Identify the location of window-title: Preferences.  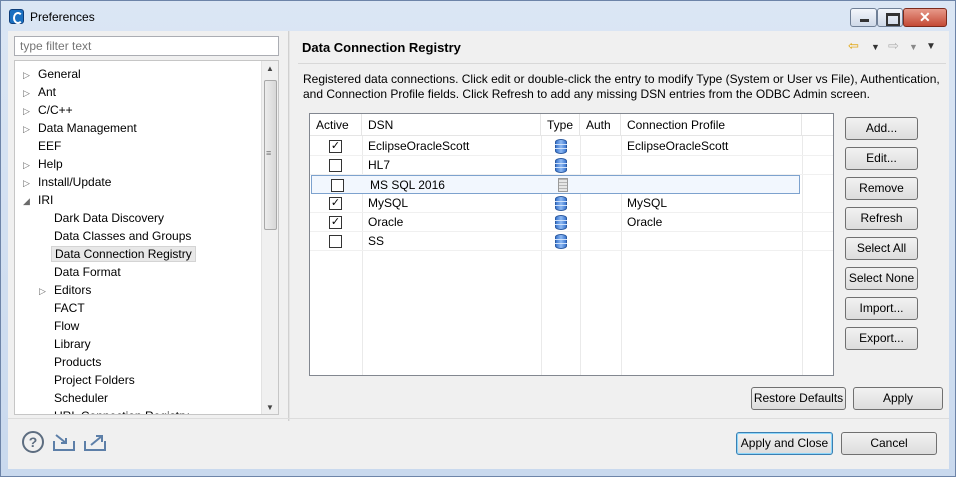
(62, 17).